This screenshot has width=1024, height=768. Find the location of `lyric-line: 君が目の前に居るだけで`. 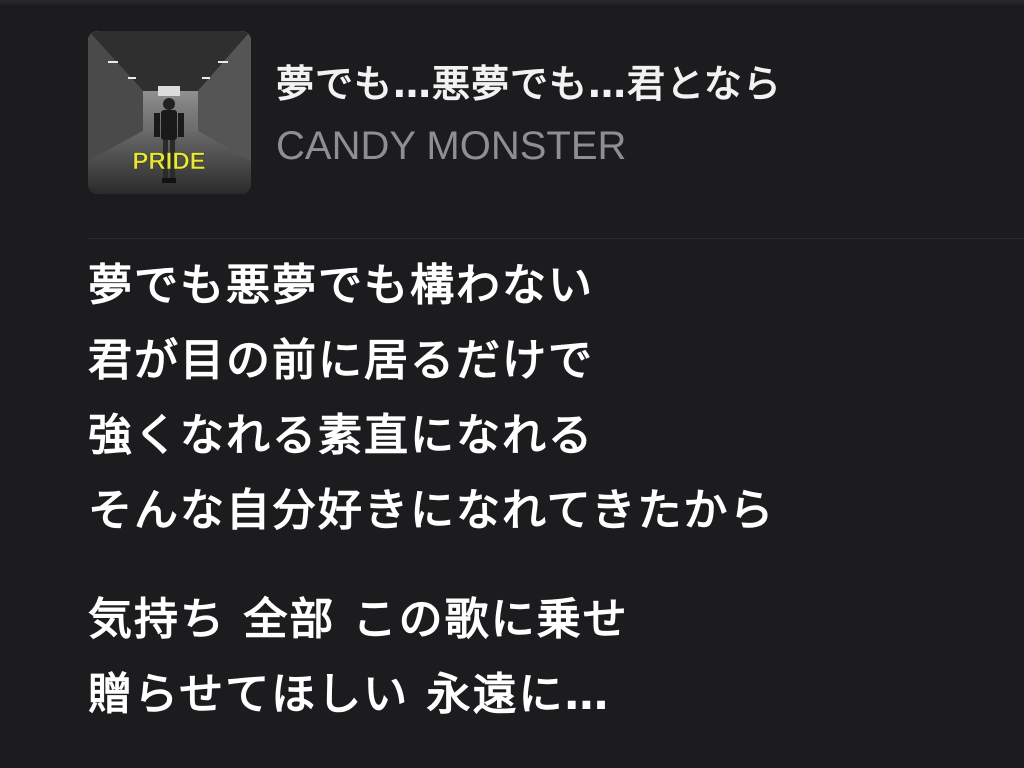

lyric-line: 君が目の前に居るだけで is located at coordinates (548, 360).